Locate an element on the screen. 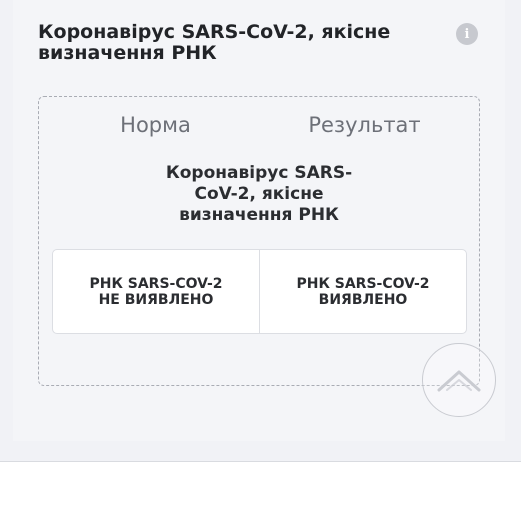 The image size is (521, 511). chevron-up-icon is located at coordinates (459, 381).